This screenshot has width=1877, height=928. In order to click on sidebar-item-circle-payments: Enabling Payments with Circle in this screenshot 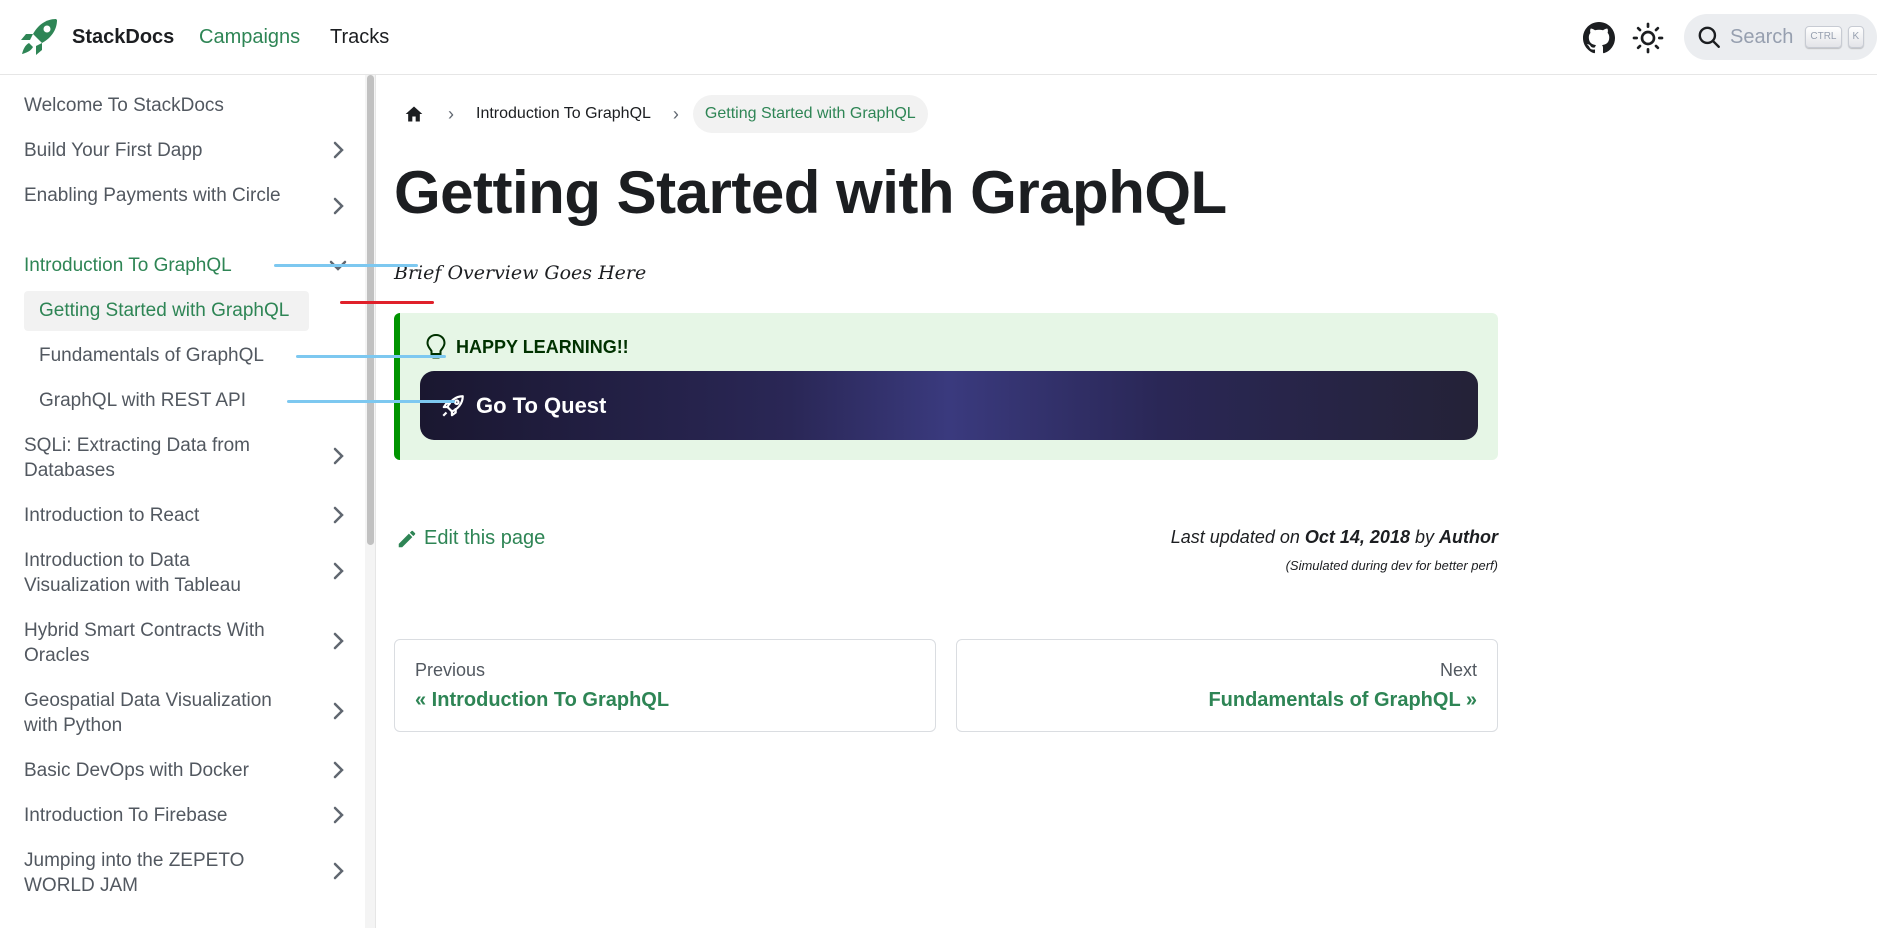, I will do `click(159, 195)`.